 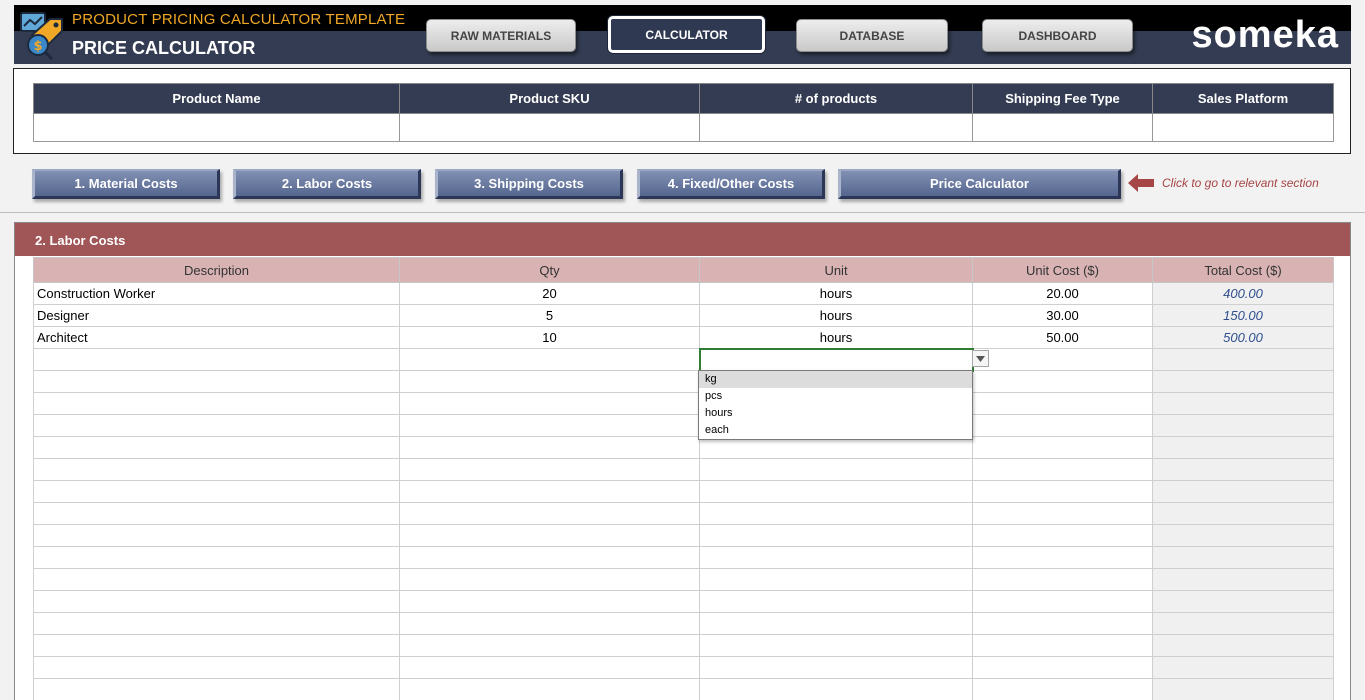 What do you see at coordinates (216, 337) in the screenshot?
I see `description-cell: Architect` at bounding box center [216, 337].